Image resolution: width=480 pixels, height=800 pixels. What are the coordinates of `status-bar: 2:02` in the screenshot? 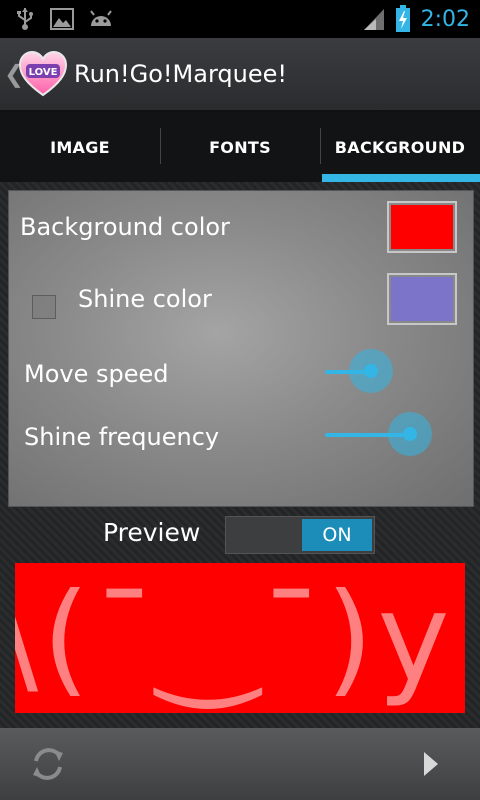 It's located at (240, 19).